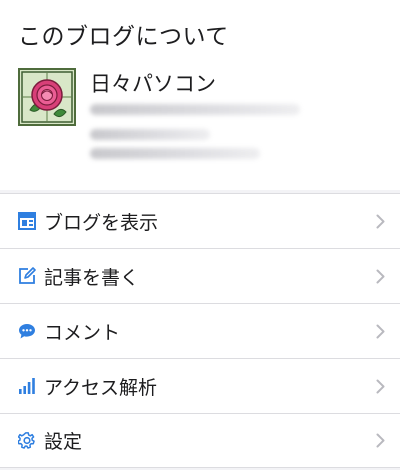  I want to click on blog-layout-icon, so click(27, 221).